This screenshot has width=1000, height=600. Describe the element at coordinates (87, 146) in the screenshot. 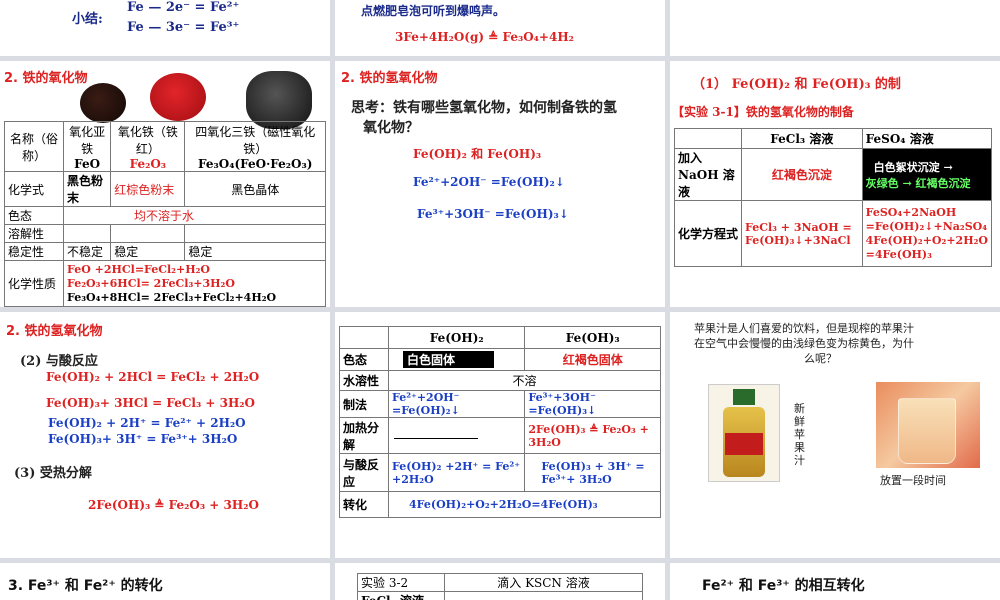

I see `header-feo: 氧化亚铁 FeO` at that location.